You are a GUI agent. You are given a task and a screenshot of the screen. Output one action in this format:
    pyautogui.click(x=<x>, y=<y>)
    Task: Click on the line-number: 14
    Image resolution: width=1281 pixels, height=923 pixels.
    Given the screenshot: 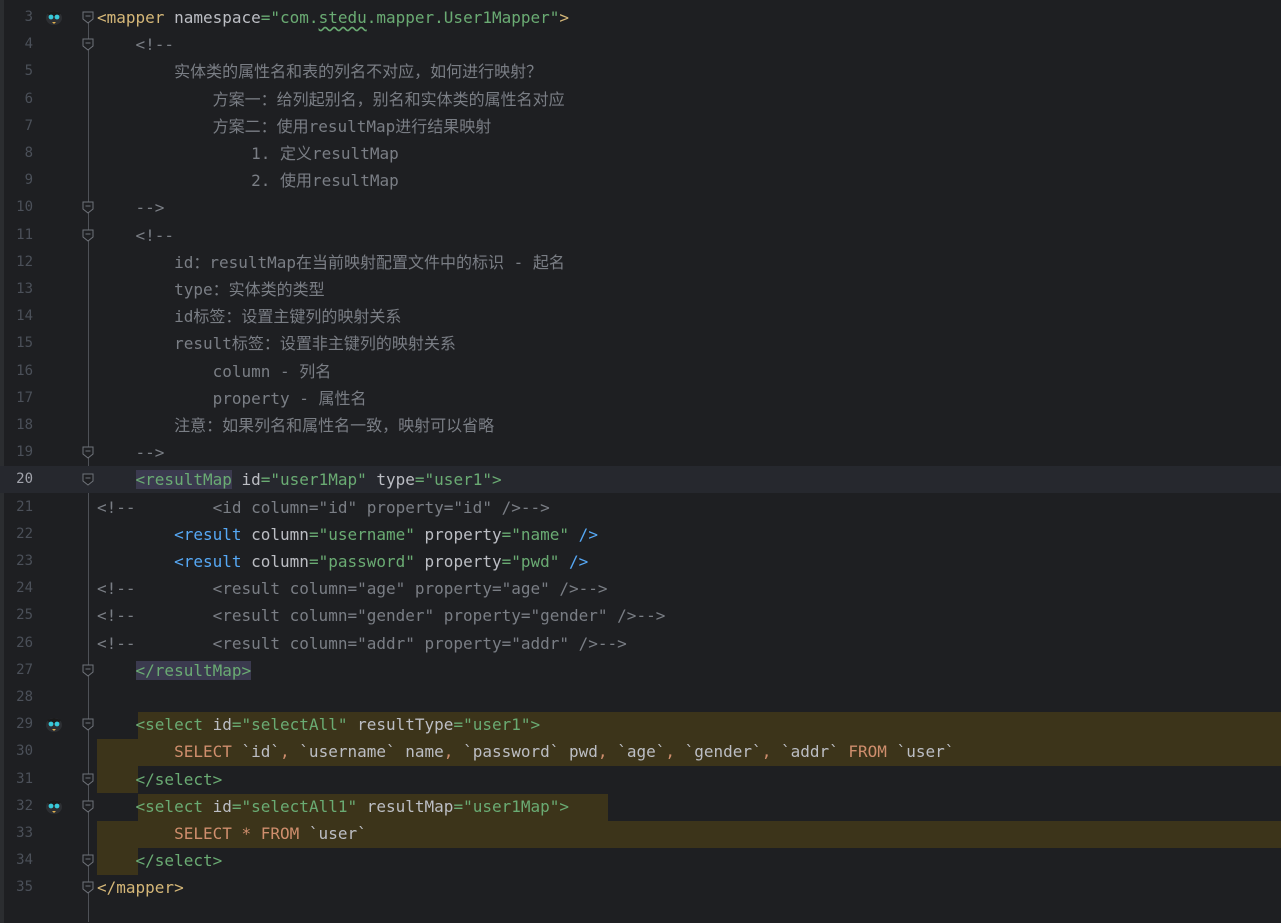 What is the action you would take?
    pyautogui.click(x=16, y=316)
    